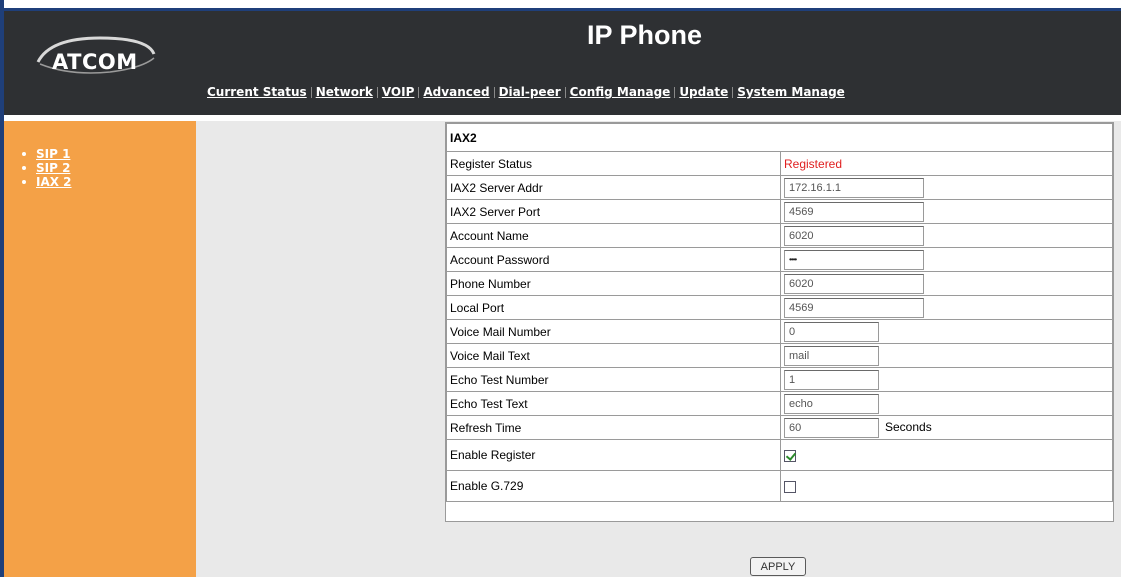  What do you see at coordinates (613, 379) in the screenshot?
I see `echo-test-number-label: Echo Test Number` at bounding box center [613, 379].